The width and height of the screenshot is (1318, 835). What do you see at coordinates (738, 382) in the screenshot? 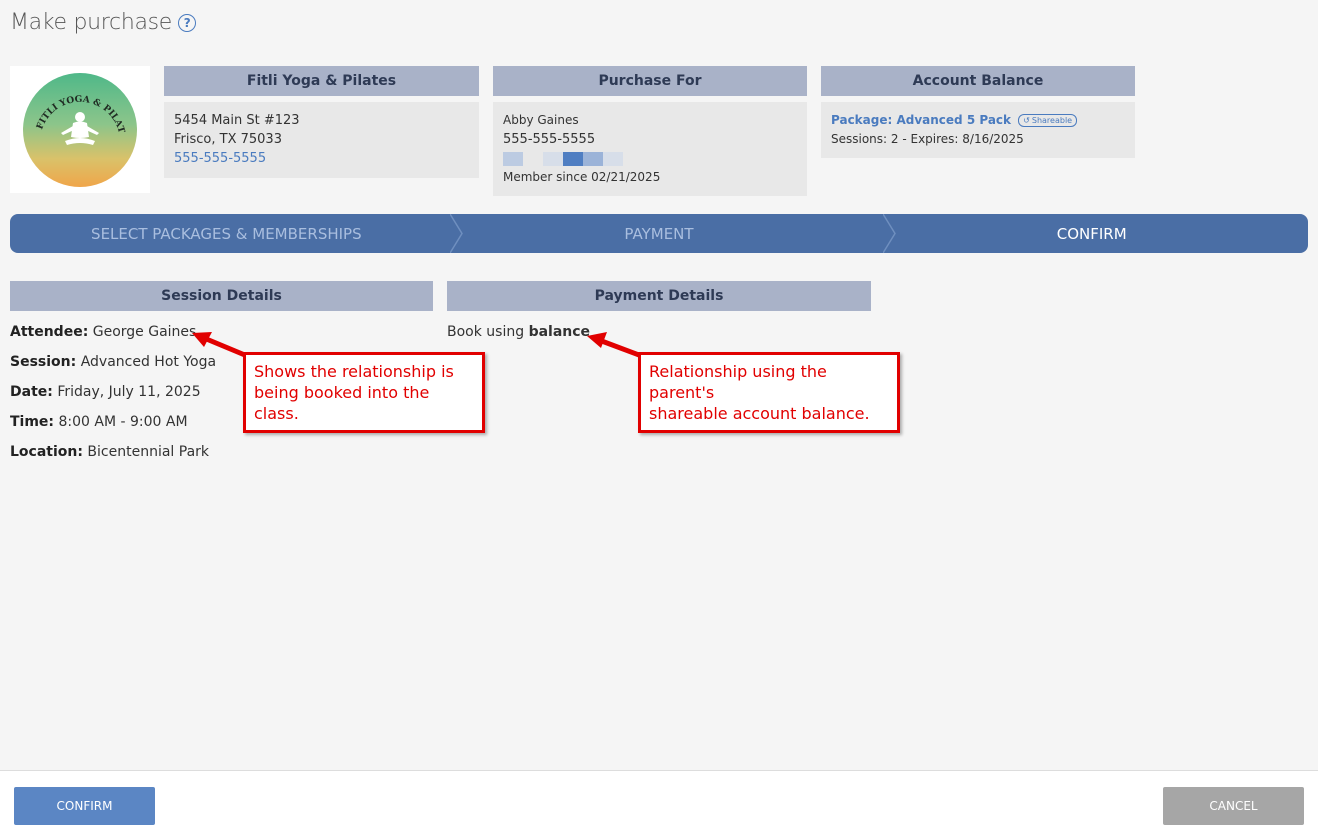
I see `callout-payment-line1: Relationship using the parent's` at bounding box center [738, 382].